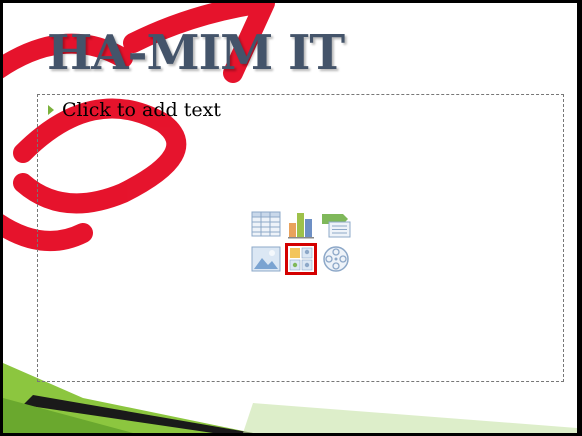 Image resolution: width=582 pixels, height=436 pixels. What do you see at coordinates (266, 259) in the screenshot?
I see `insert-picture-icon` at bounding box center [266, 259].